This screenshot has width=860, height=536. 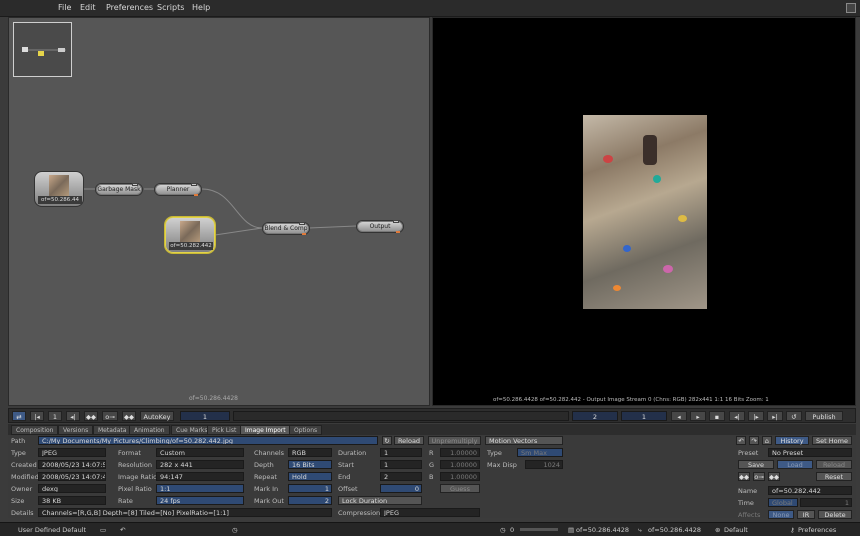 I want to click on menu-help: Help, so click(x=201, y=7).